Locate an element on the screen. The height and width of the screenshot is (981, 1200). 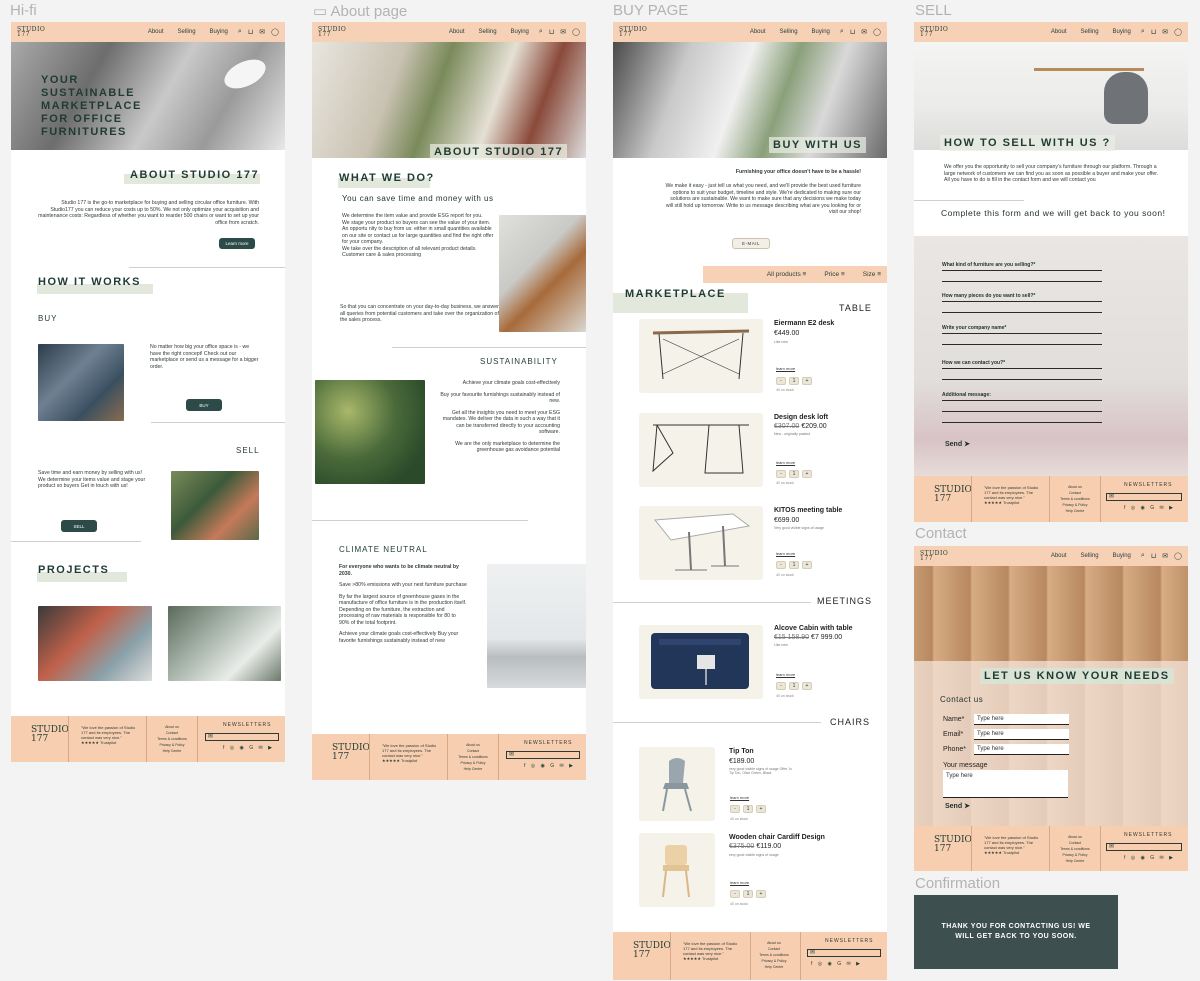
product-name: KITOS meeting table is located at coordinates (808, 510).